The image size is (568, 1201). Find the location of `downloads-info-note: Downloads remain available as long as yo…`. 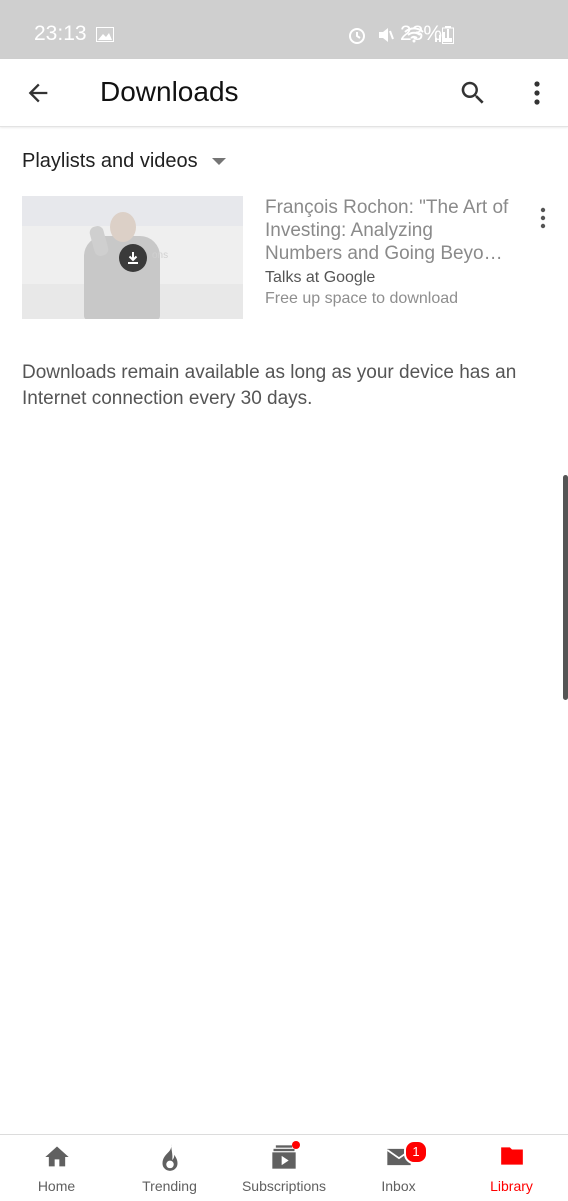

downloads-info-note: Downloads remain available as long as yo… is located at coordinates (269, 385).